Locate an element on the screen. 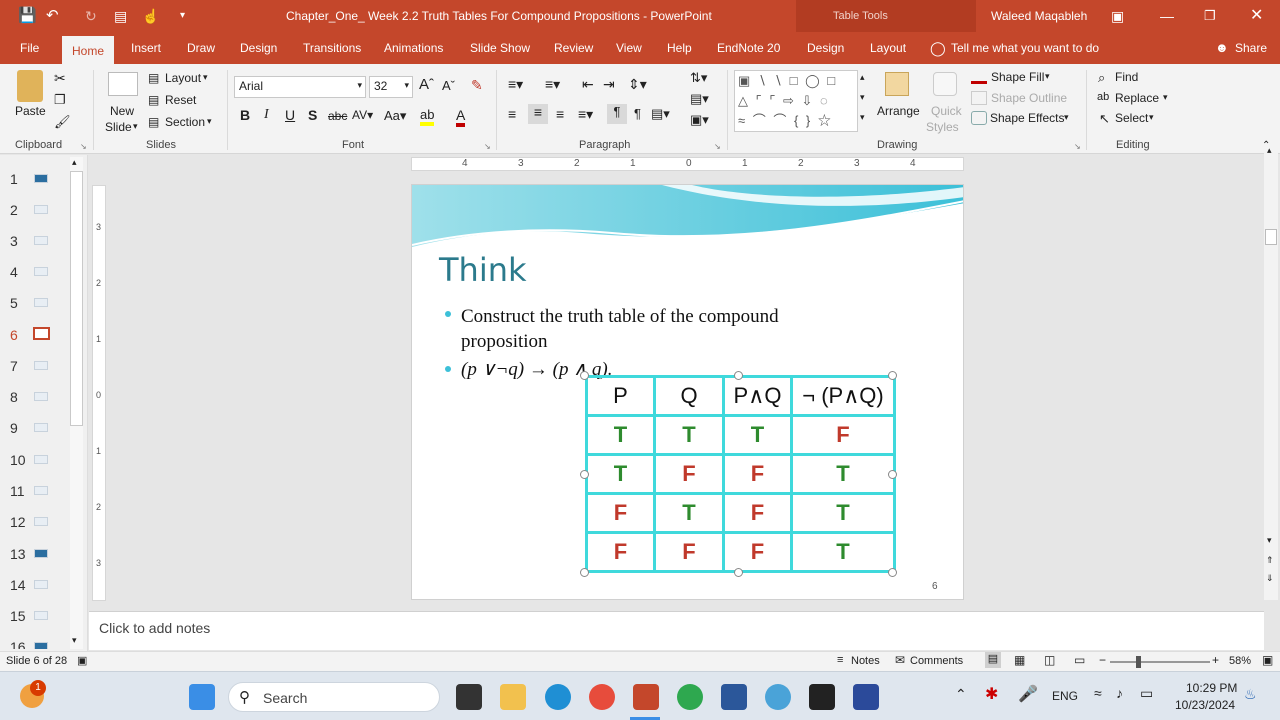  bullet-text-line-2: proposition is located at coordinates (504, 342).